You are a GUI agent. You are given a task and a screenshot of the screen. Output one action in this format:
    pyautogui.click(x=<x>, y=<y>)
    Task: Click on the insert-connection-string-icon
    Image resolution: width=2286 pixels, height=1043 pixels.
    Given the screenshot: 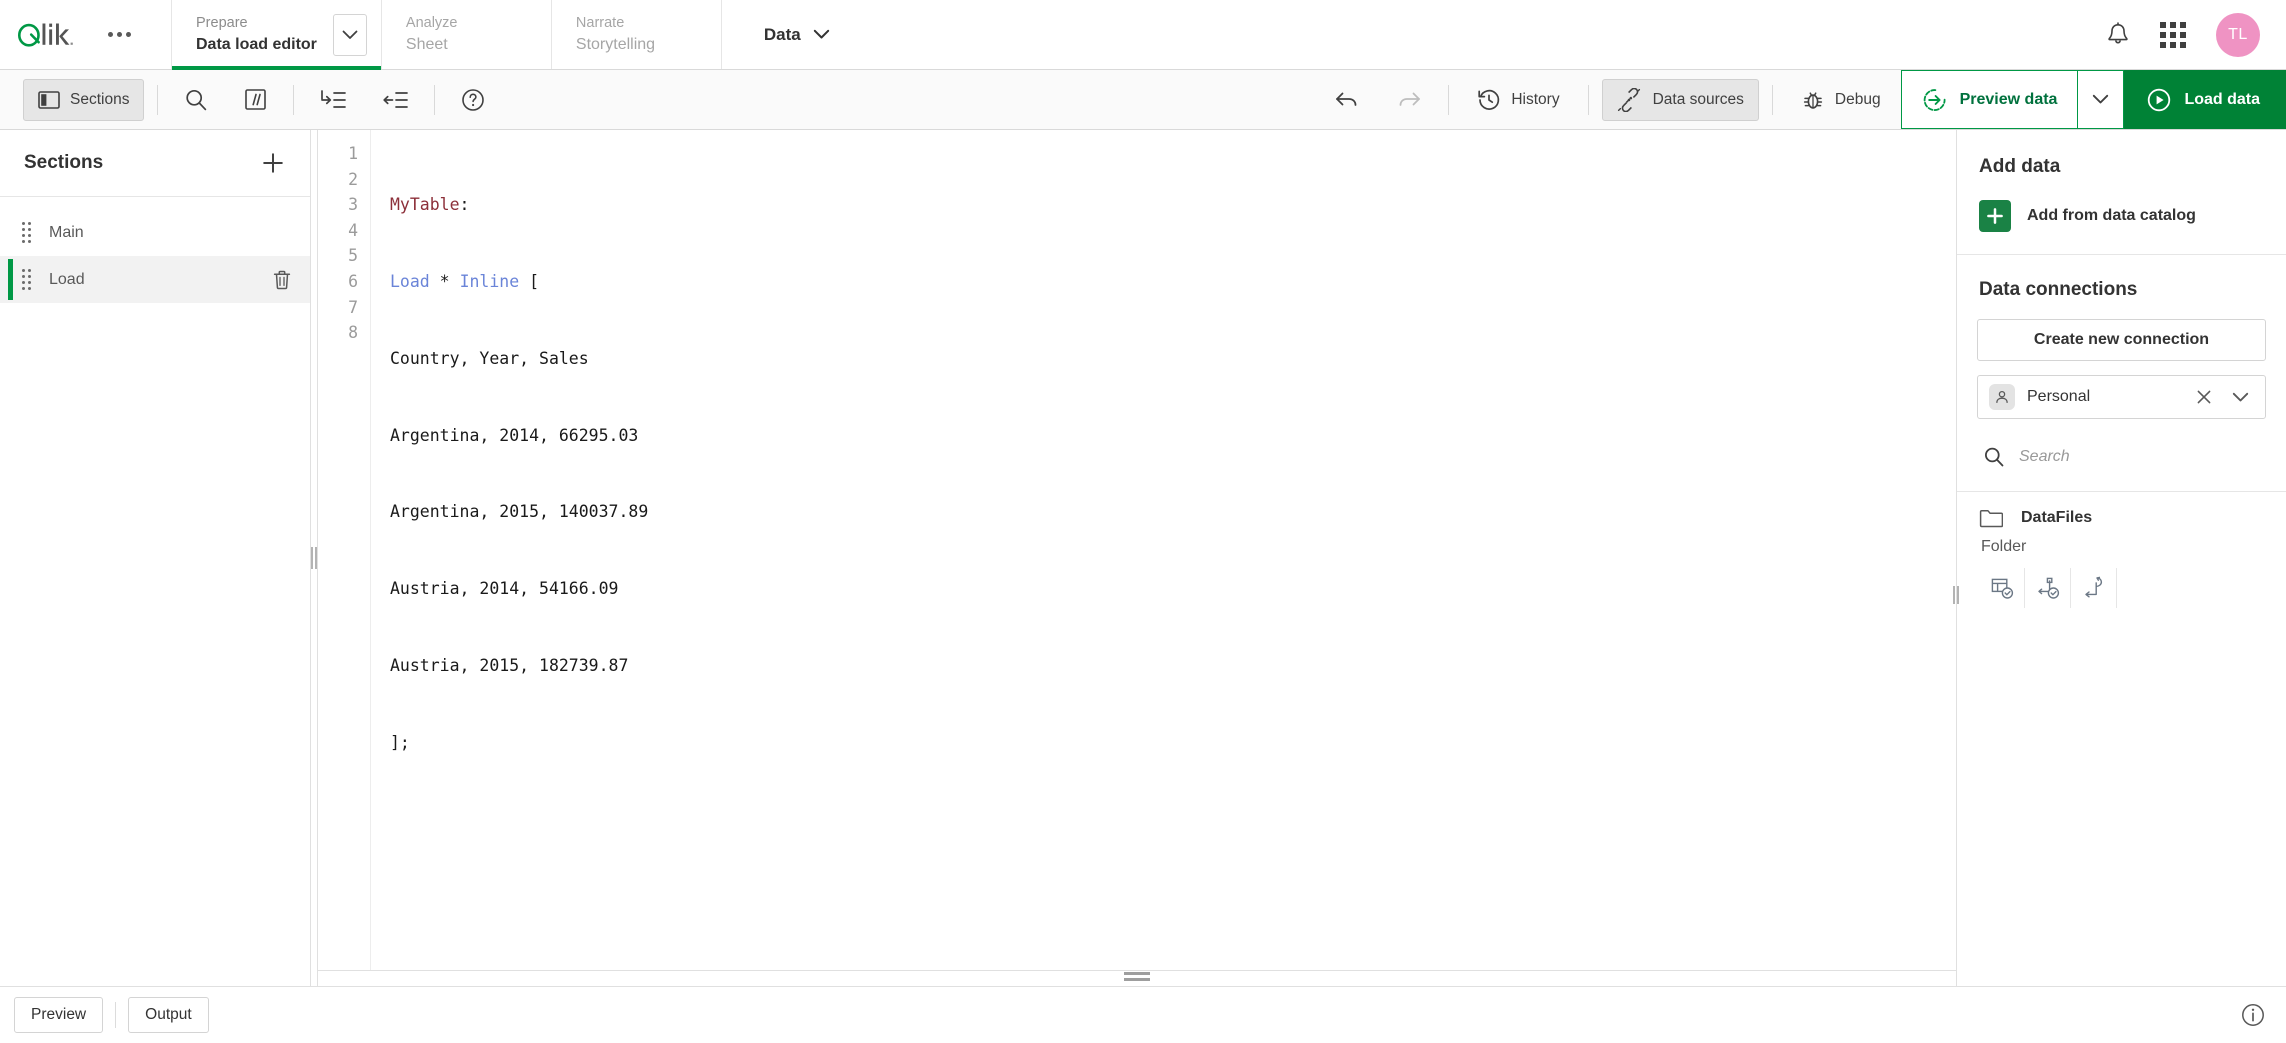 What is the action you would take?
    pyautogui.click(x=2048, y=588)
    